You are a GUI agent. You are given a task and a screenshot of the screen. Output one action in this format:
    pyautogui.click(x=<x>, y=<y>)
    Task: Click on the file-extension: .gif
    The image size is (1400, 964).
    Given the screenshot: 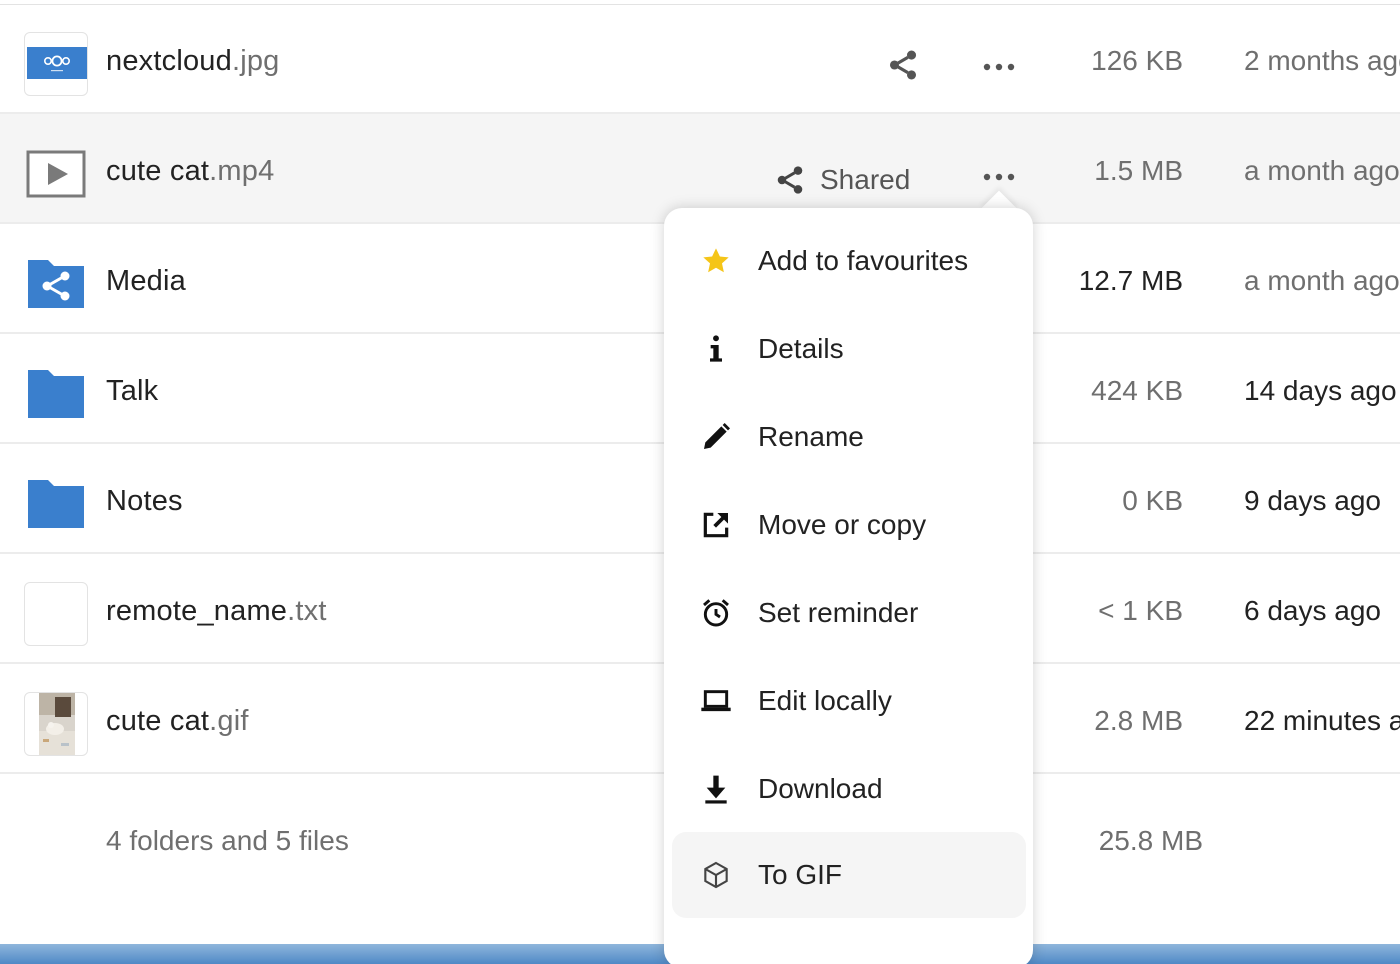 What is the action you would take?
    pyautogui.click(x=229, y=721)
    